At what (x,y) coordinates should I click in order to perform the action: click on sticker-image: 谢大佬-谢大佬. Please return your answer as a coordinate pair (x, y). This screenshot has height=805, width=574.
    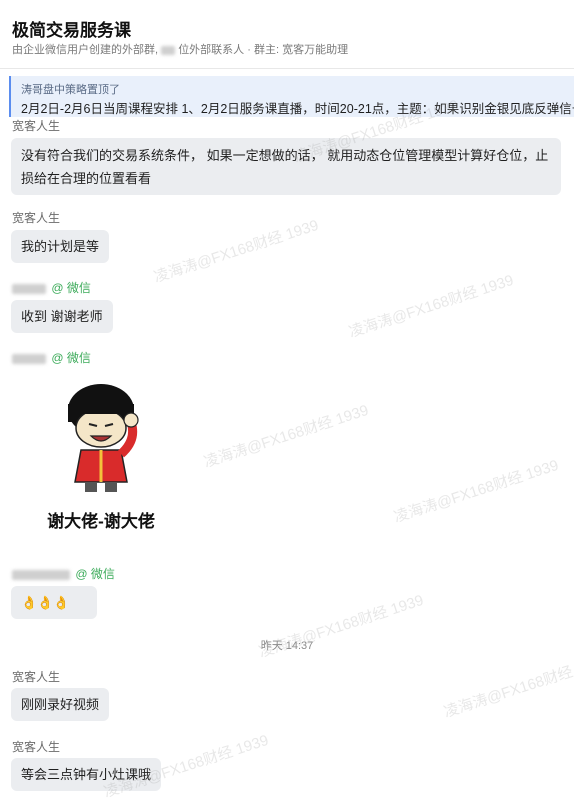
    Looking at the image, I should click on (101, 460).